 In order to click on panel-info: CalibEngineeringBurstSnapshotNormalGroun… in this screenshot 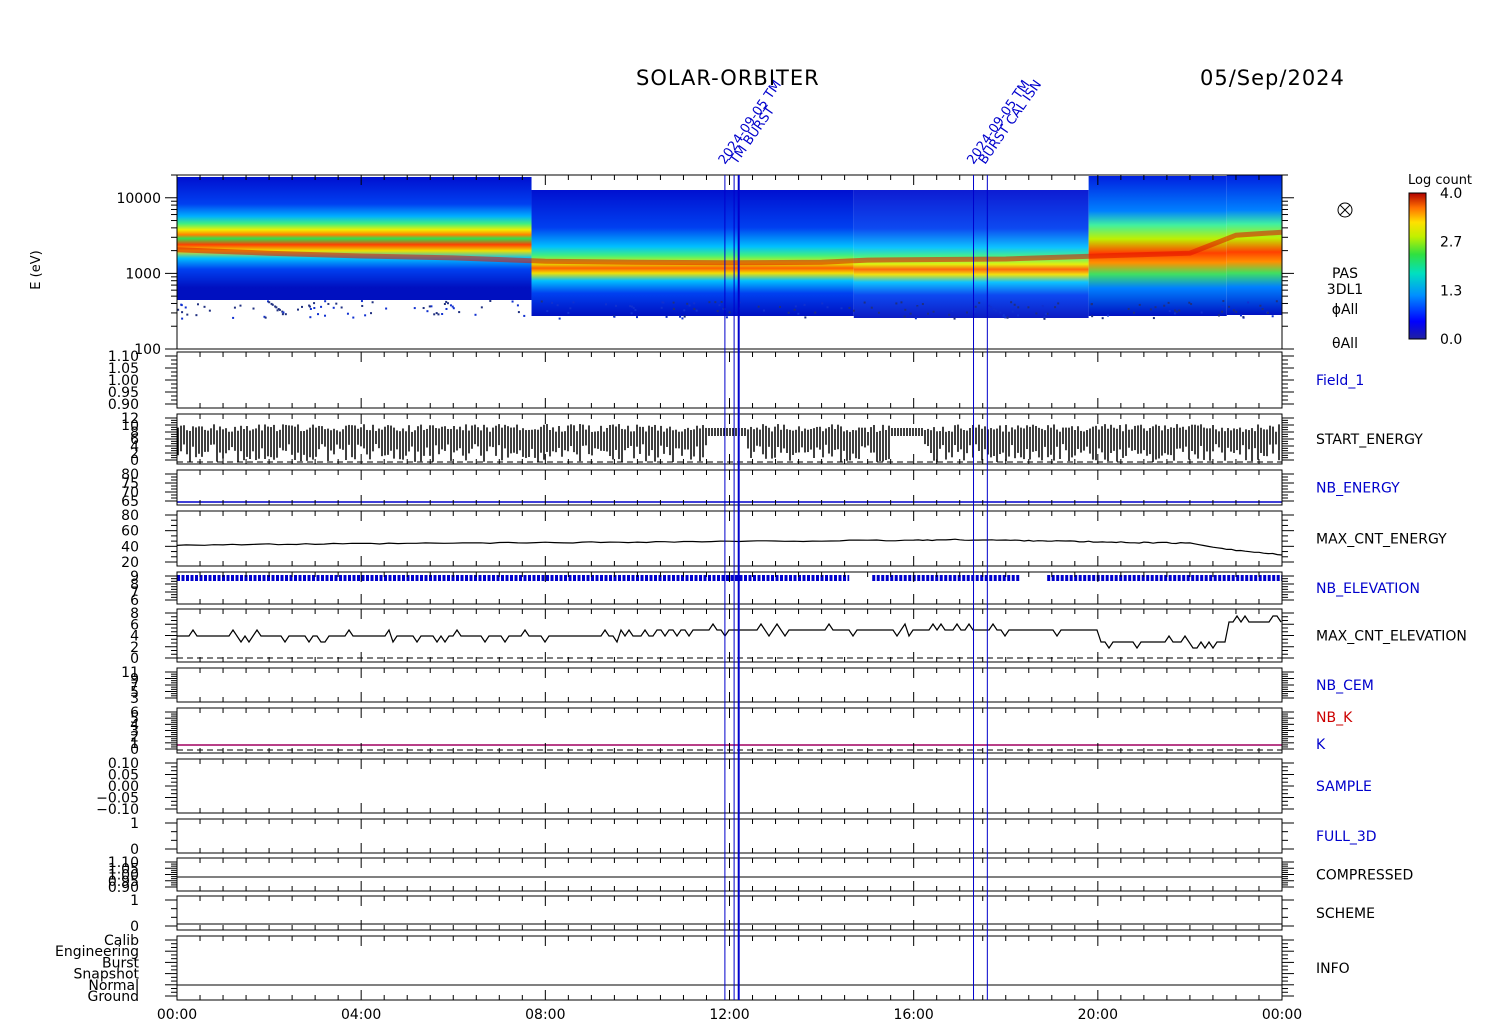, I will do `click(702, 969)`.